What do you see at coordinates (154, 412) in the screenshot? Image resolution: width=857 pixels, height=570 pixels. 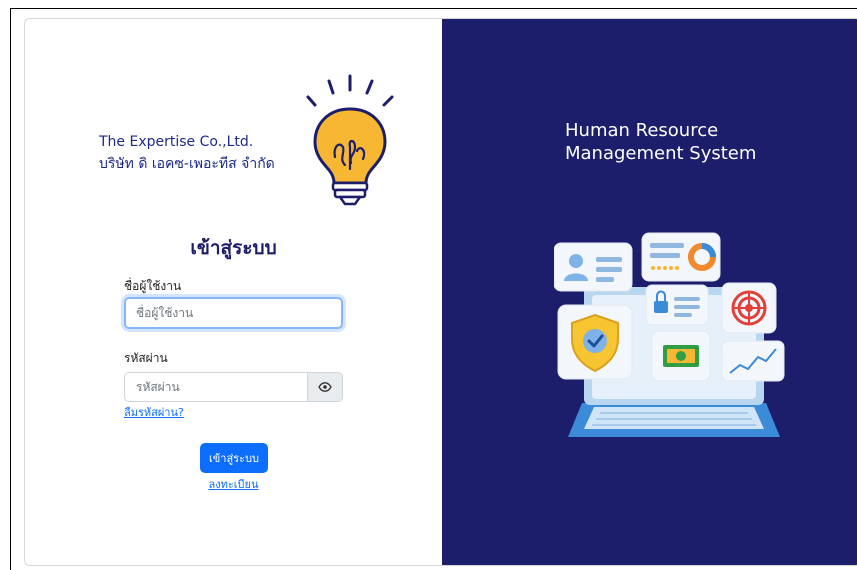 I see `forgot-password-link: ลืมรหัสผ่าน?` at bounding box center [154, 412].